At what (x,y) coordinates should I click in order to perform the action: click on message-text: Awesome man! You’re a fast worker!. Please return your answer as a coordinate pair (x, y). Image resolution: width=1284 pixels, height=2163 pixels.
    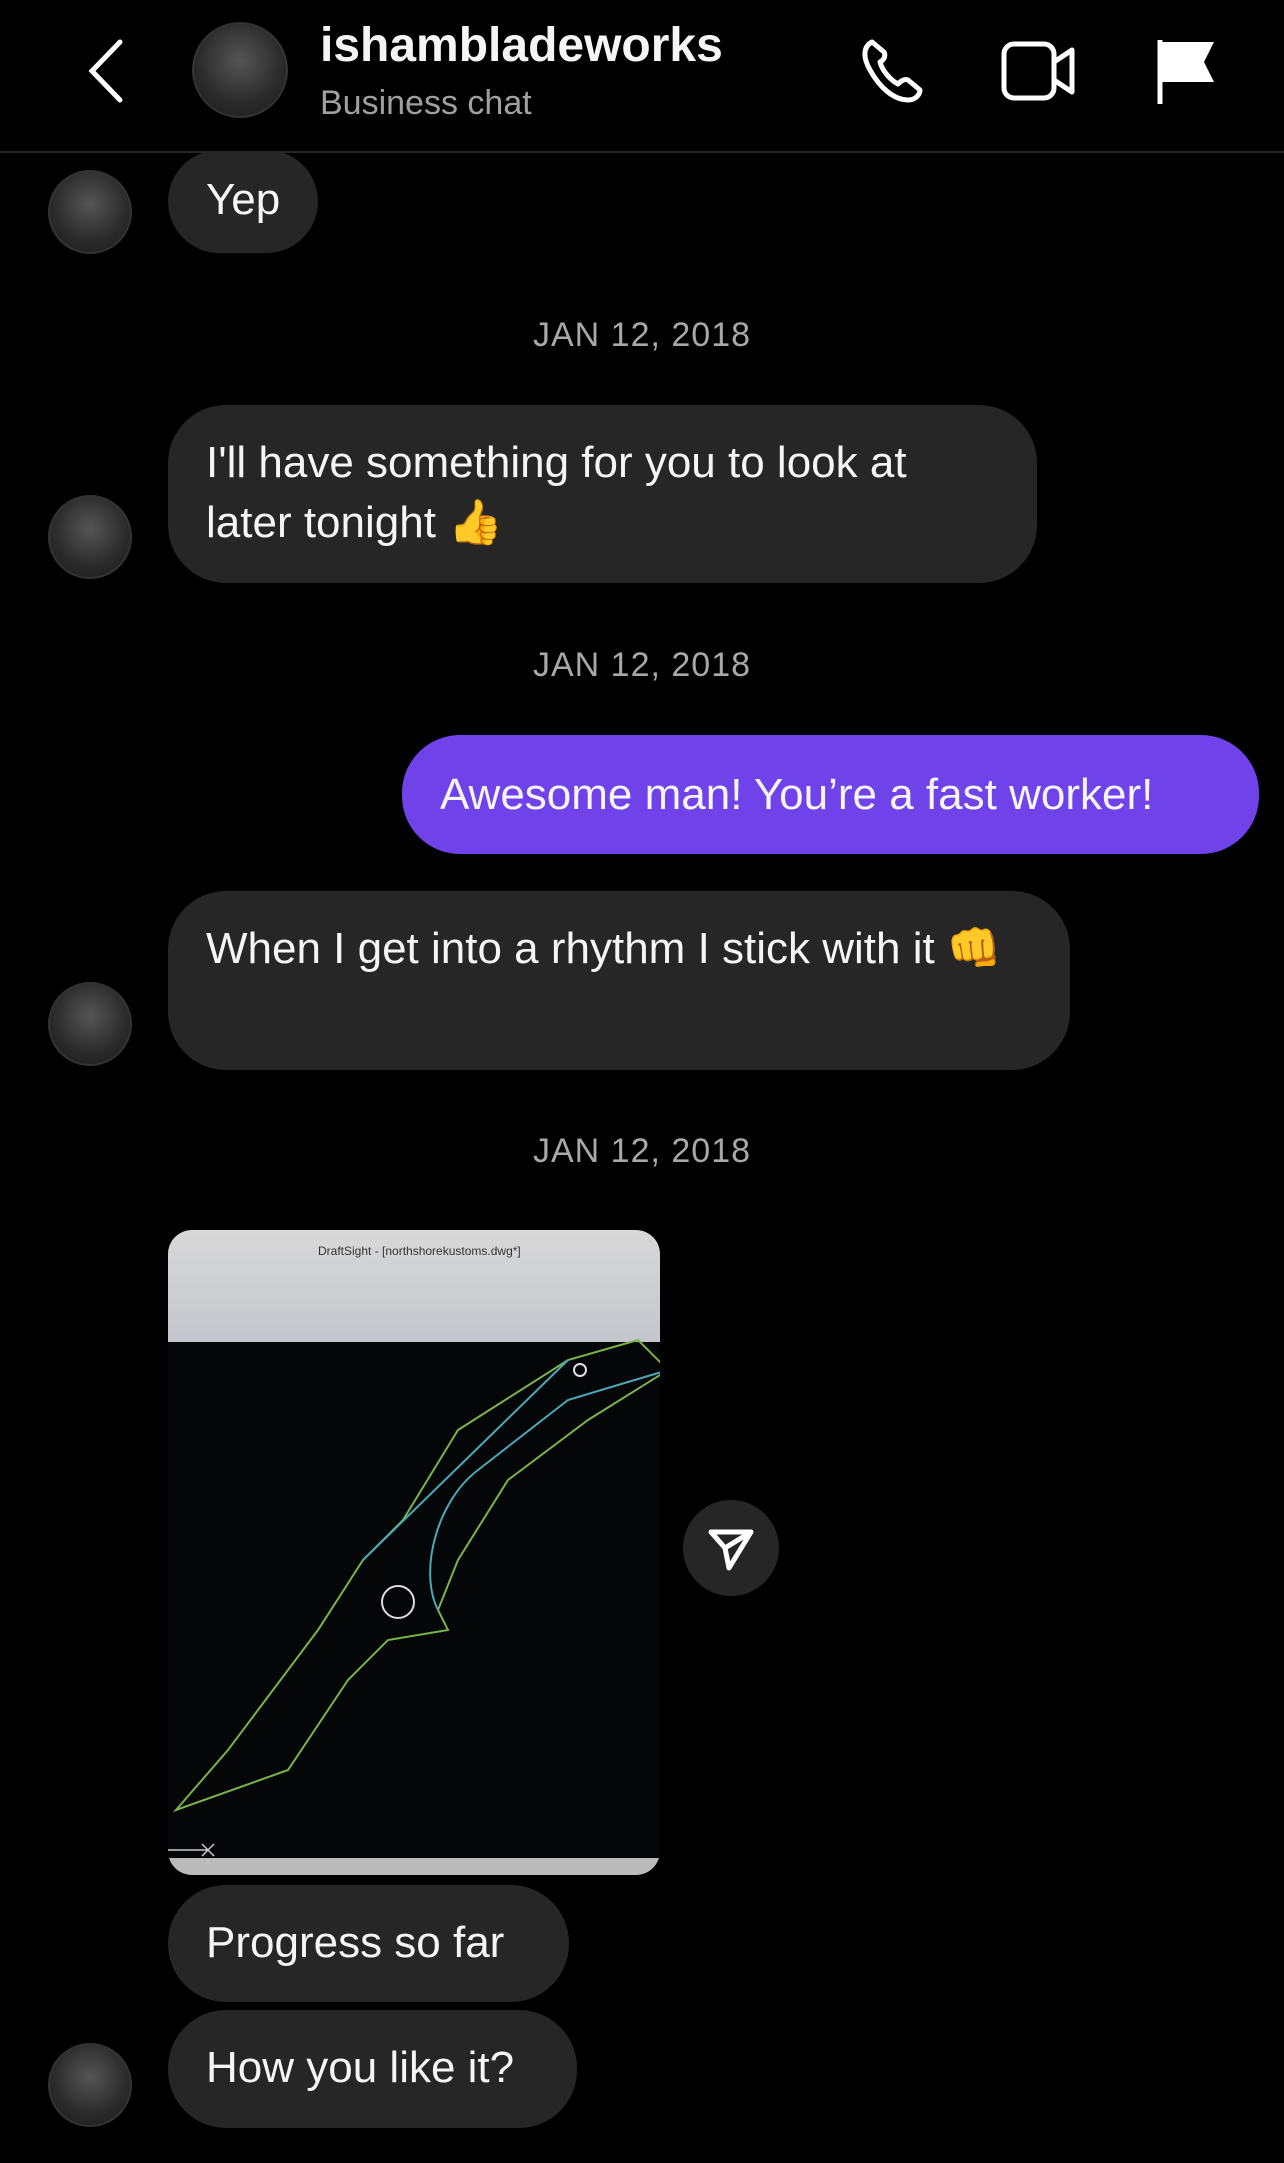
    Looking at the image, I should click on (797, 794).